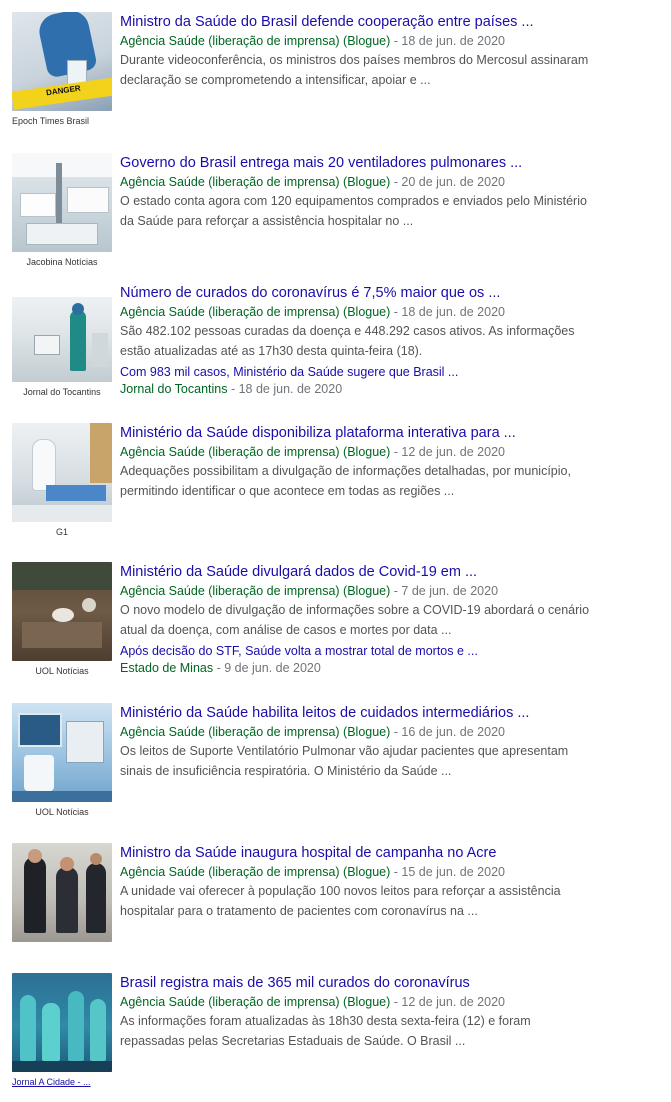 This screenshot has height=1102, width=671. Describe the element at coordinates (450, 591) in the screenshot. I see `news-date: 7 de jun. de 2020` at that location.